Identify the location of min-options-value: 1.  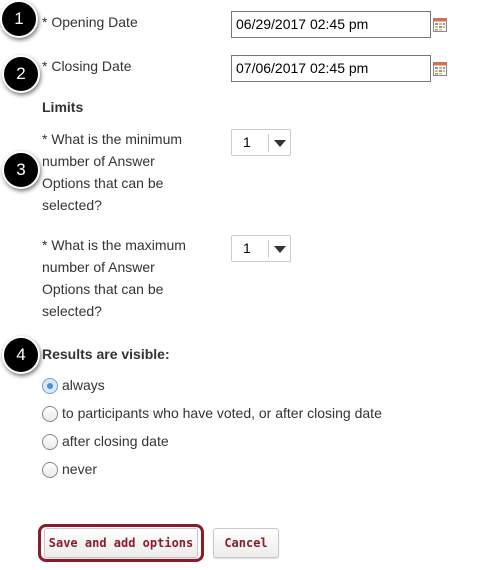
(247, 142).